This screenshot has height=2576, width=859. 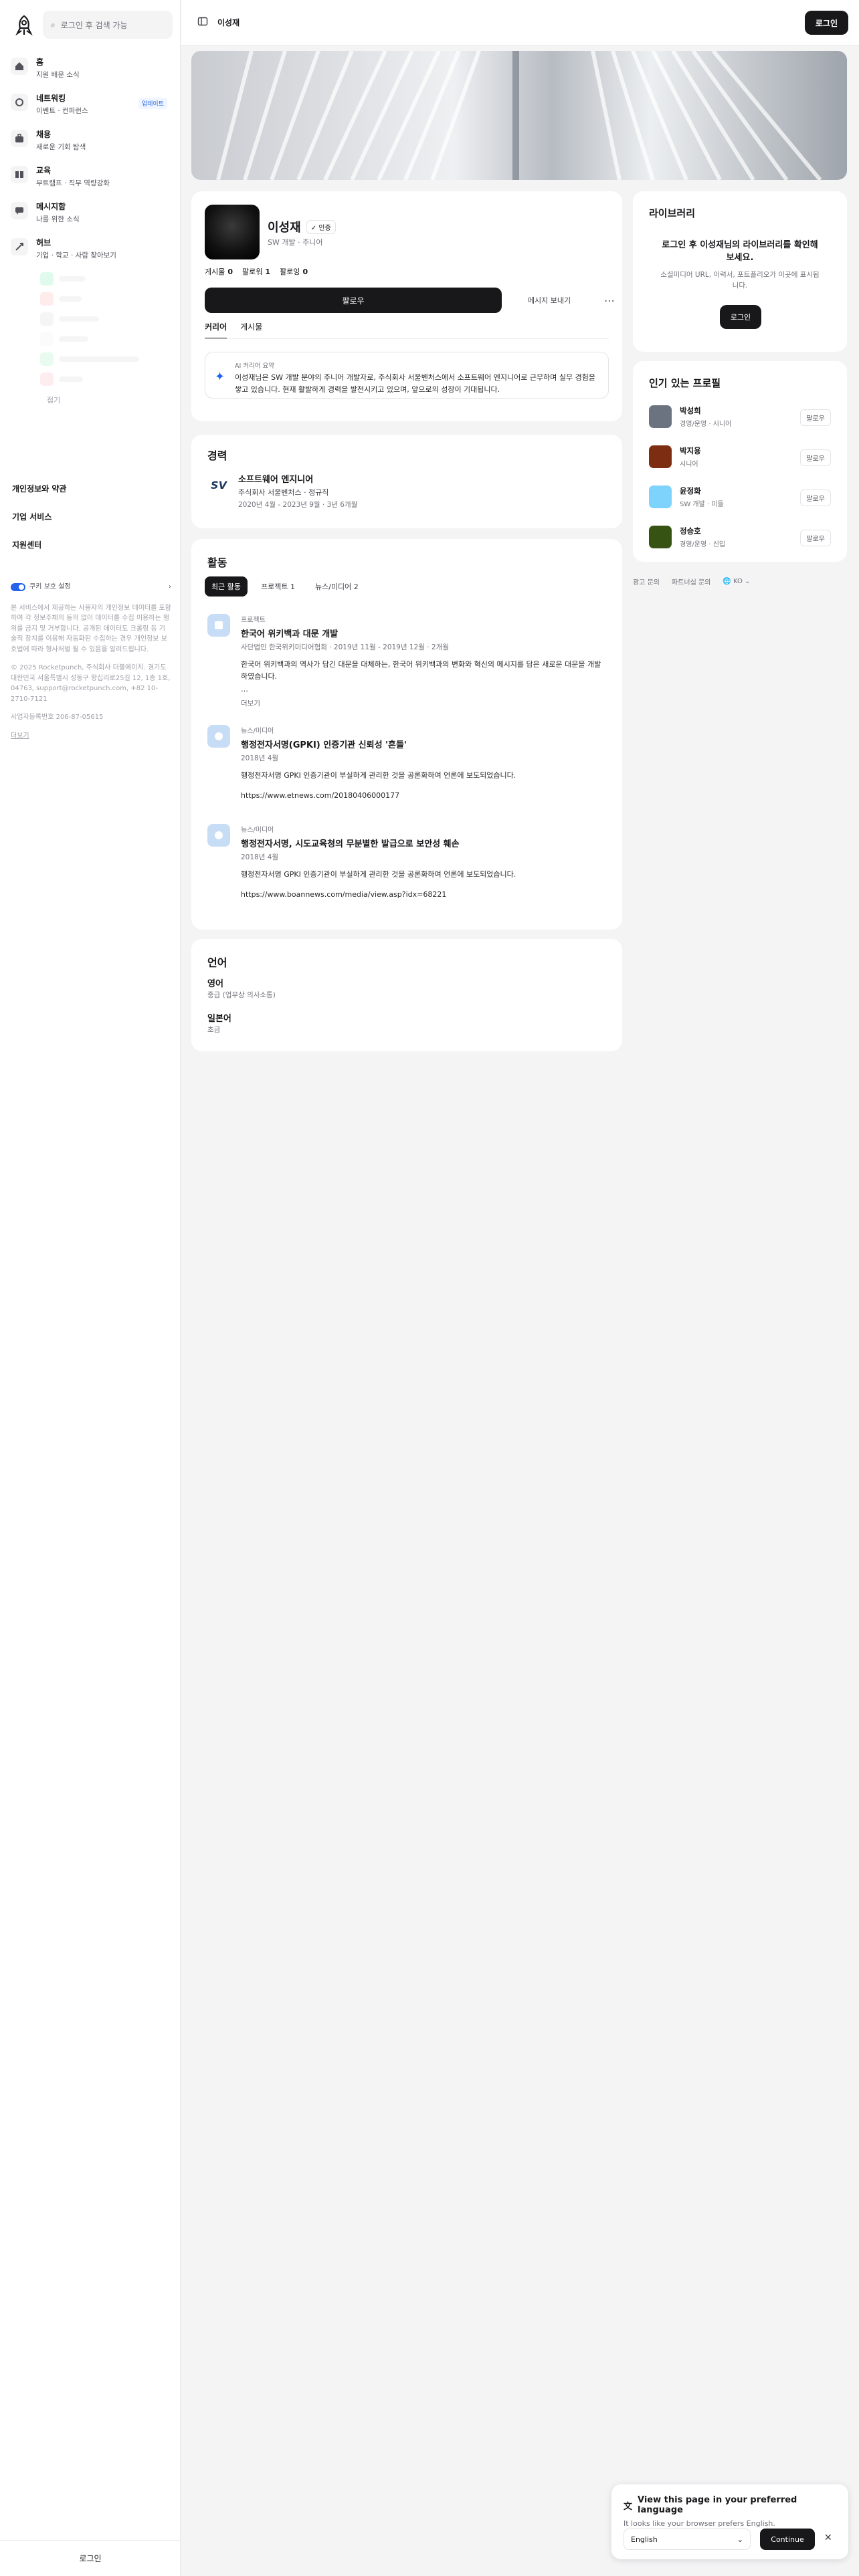 I want to click on sidebar-item-education: 교육부트캠프 · 직무 역량강화, so click(x=91, y=178).